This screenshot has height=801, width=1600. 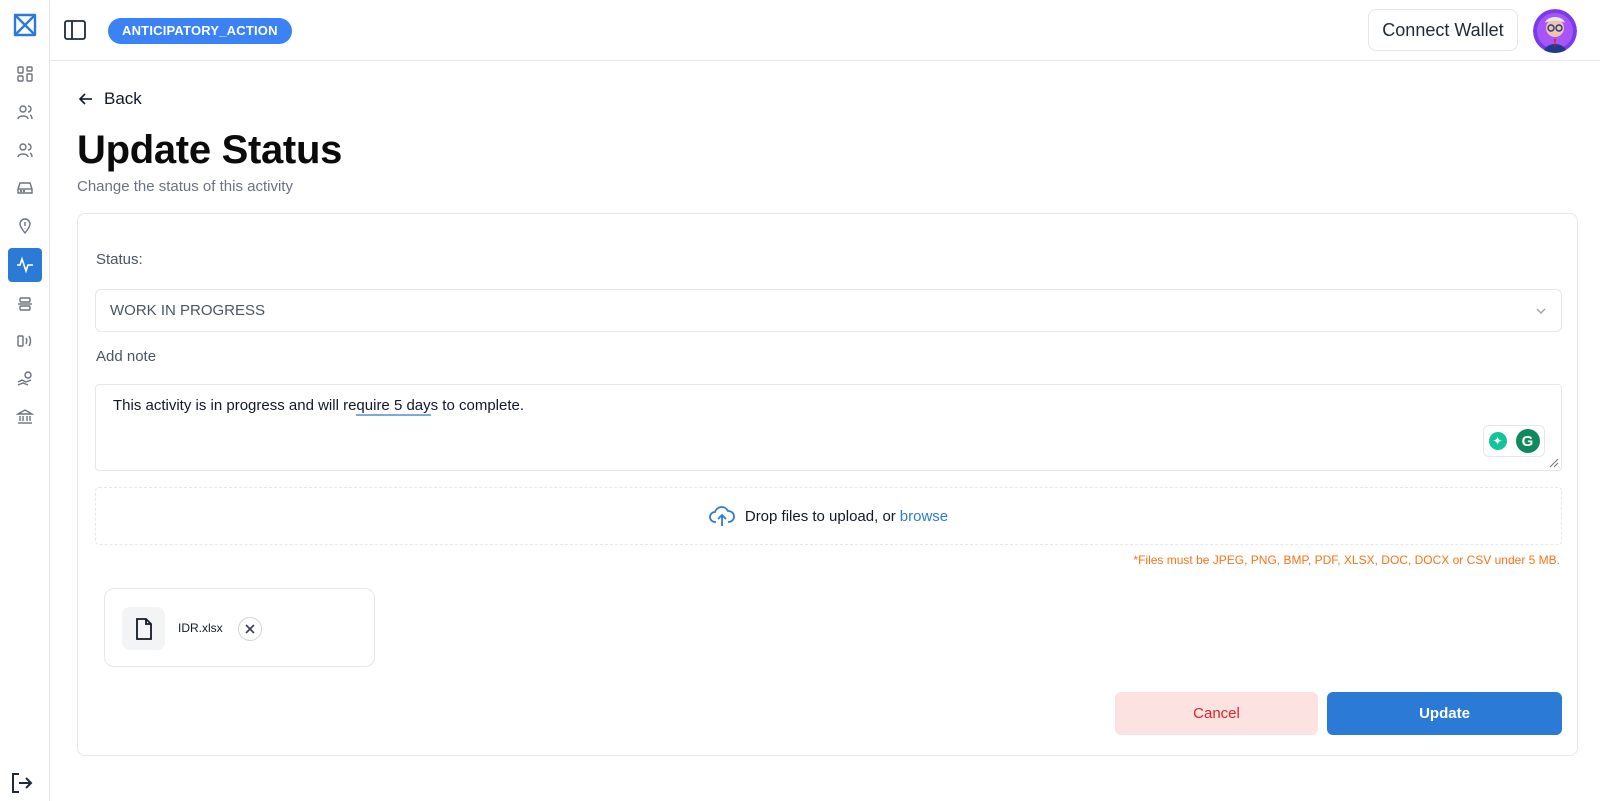 I want to click on sidebar-item-locations, so click(x=25, y=226).